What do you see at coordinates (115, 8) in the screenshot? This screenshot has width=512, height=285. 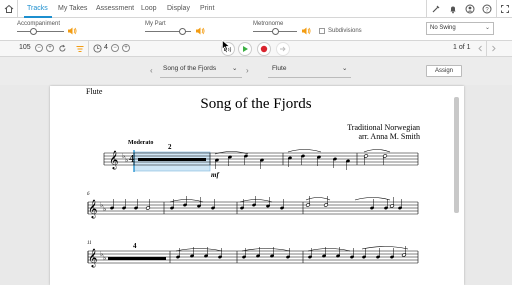 I see `tab-assessment: Assessment` at bounding box center [115, 8].